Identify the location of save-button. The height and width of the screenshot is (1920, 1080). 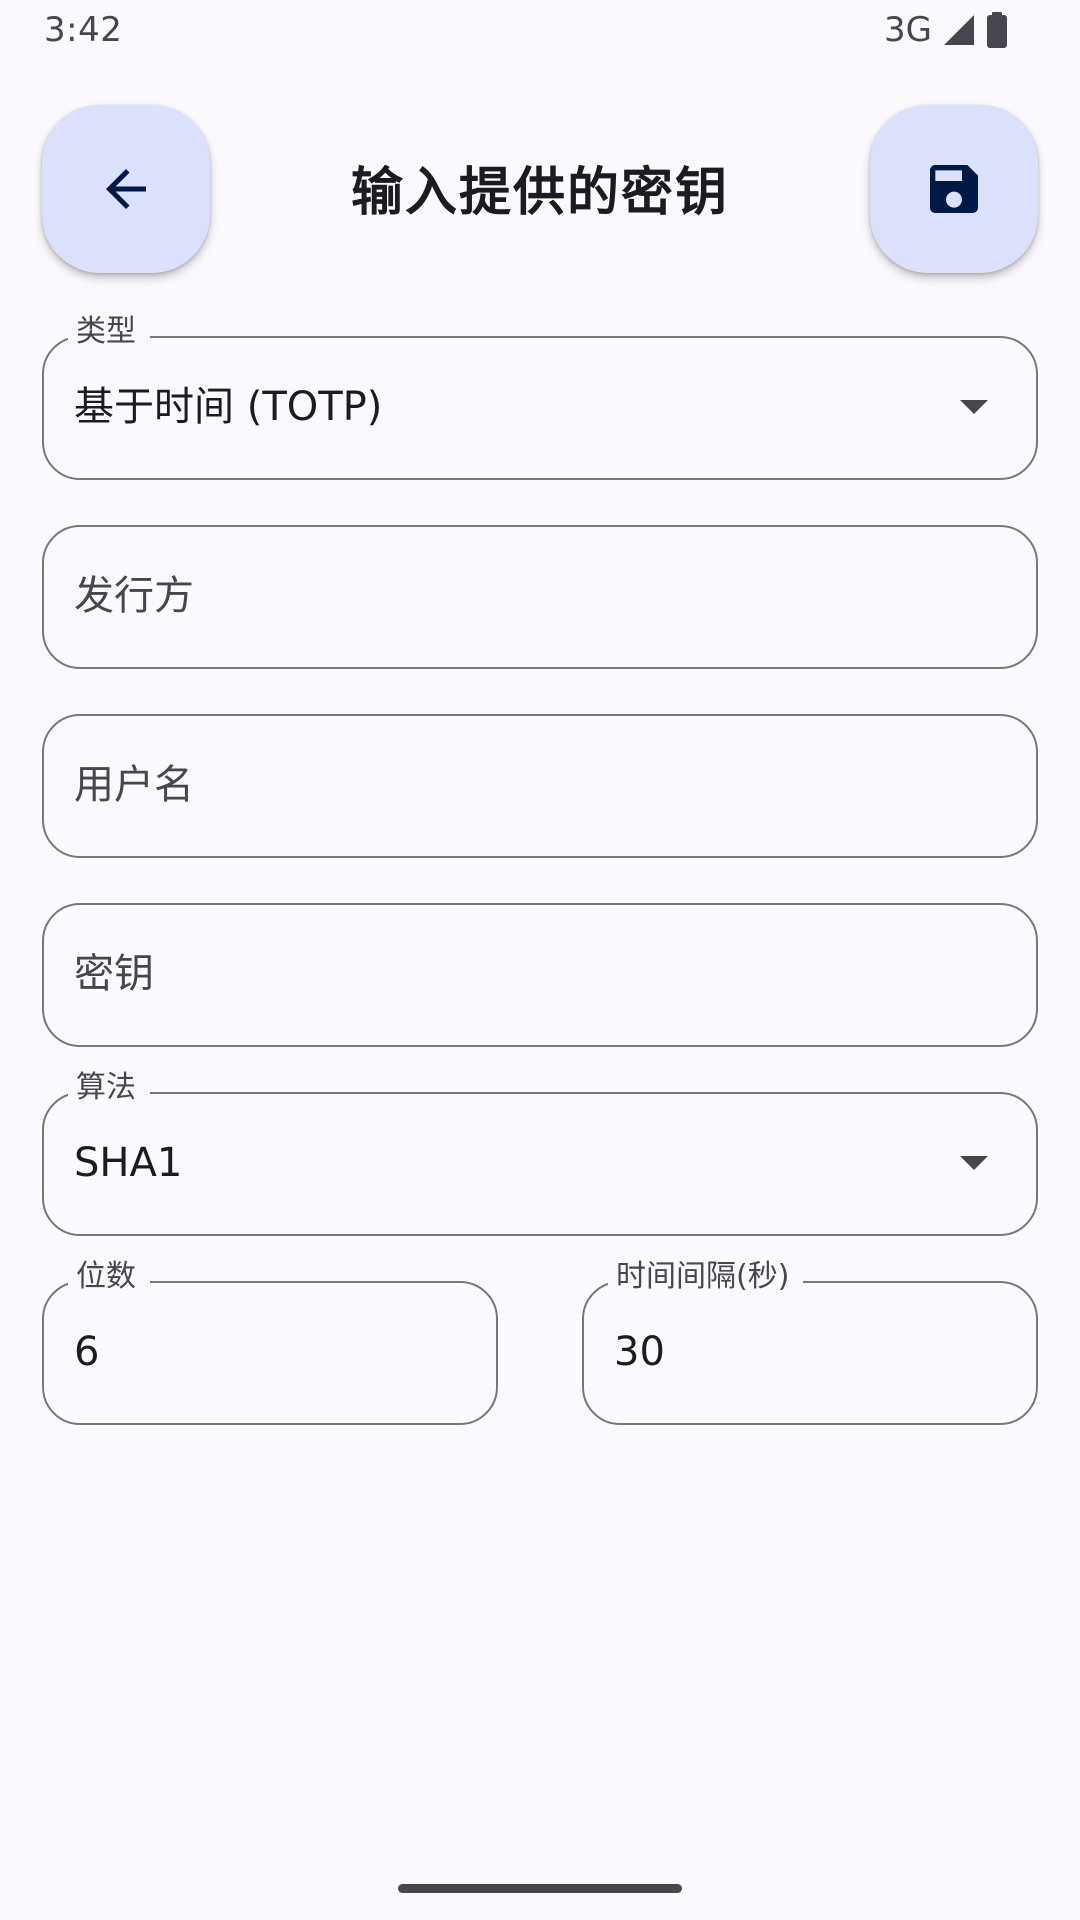
(954, 189).